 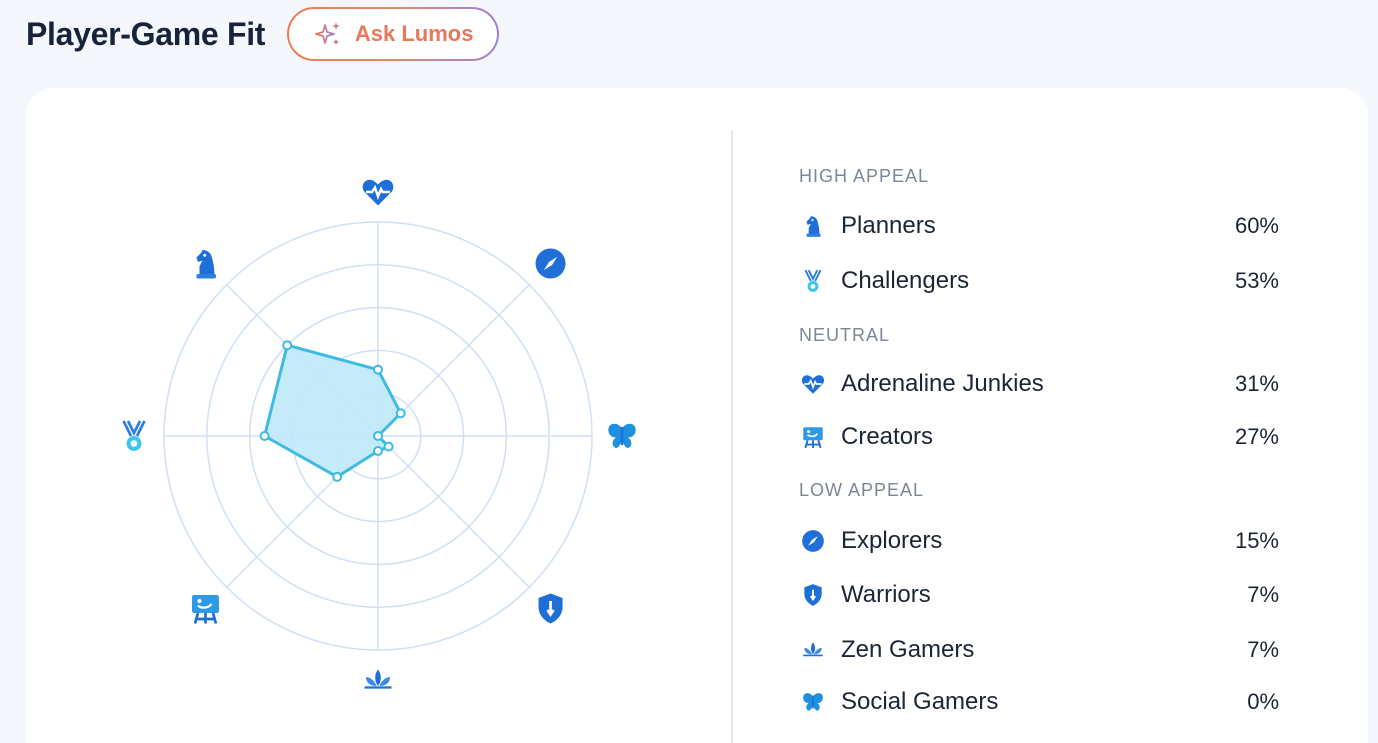 I want to click on list-item-label: Planners, so click(x=888, y=225).